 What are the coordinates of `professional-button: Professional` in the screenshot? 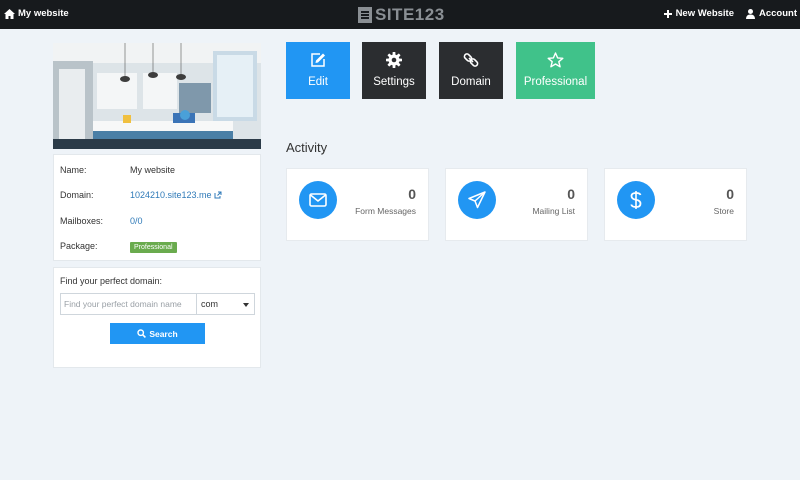 It's located at (555, 70).